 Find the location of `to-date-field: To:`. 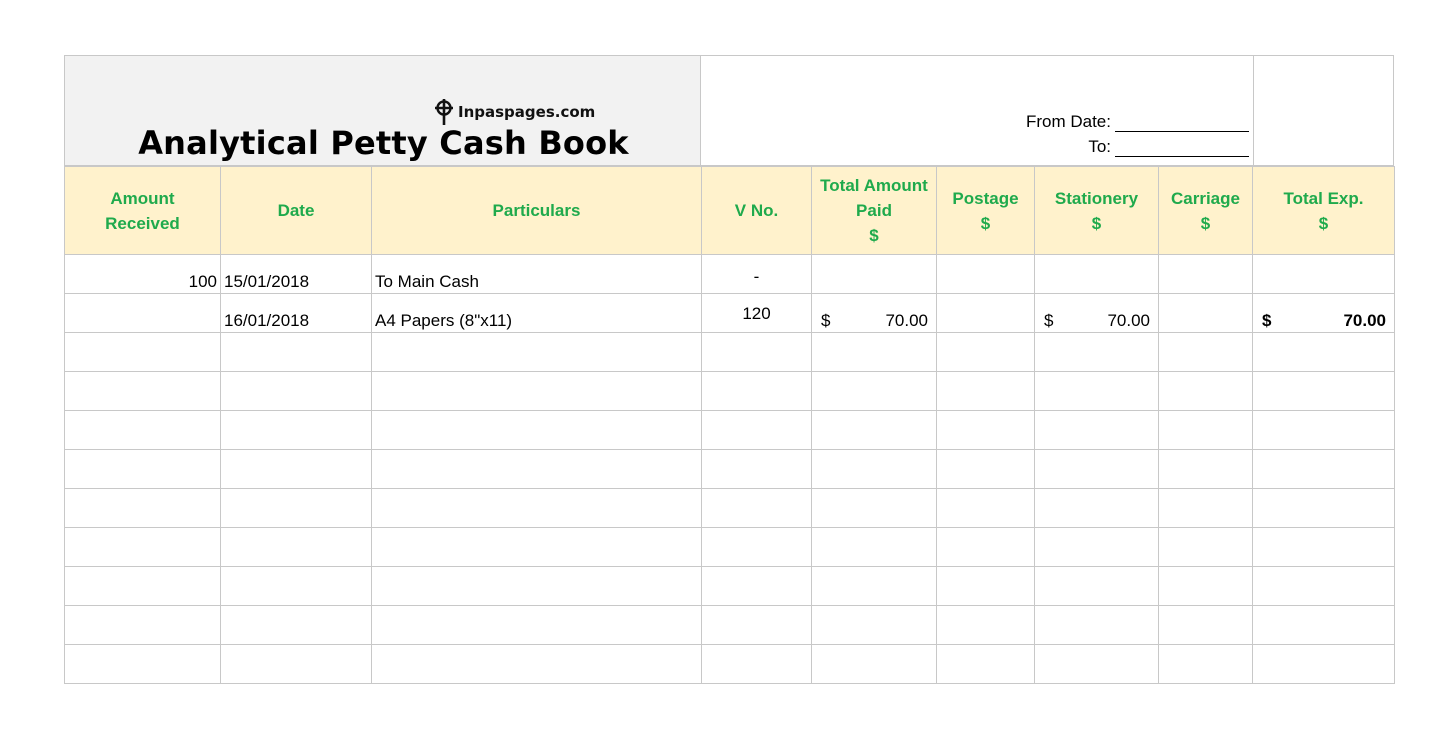

to-date-field: To: is located at coordinates (1168, 147).